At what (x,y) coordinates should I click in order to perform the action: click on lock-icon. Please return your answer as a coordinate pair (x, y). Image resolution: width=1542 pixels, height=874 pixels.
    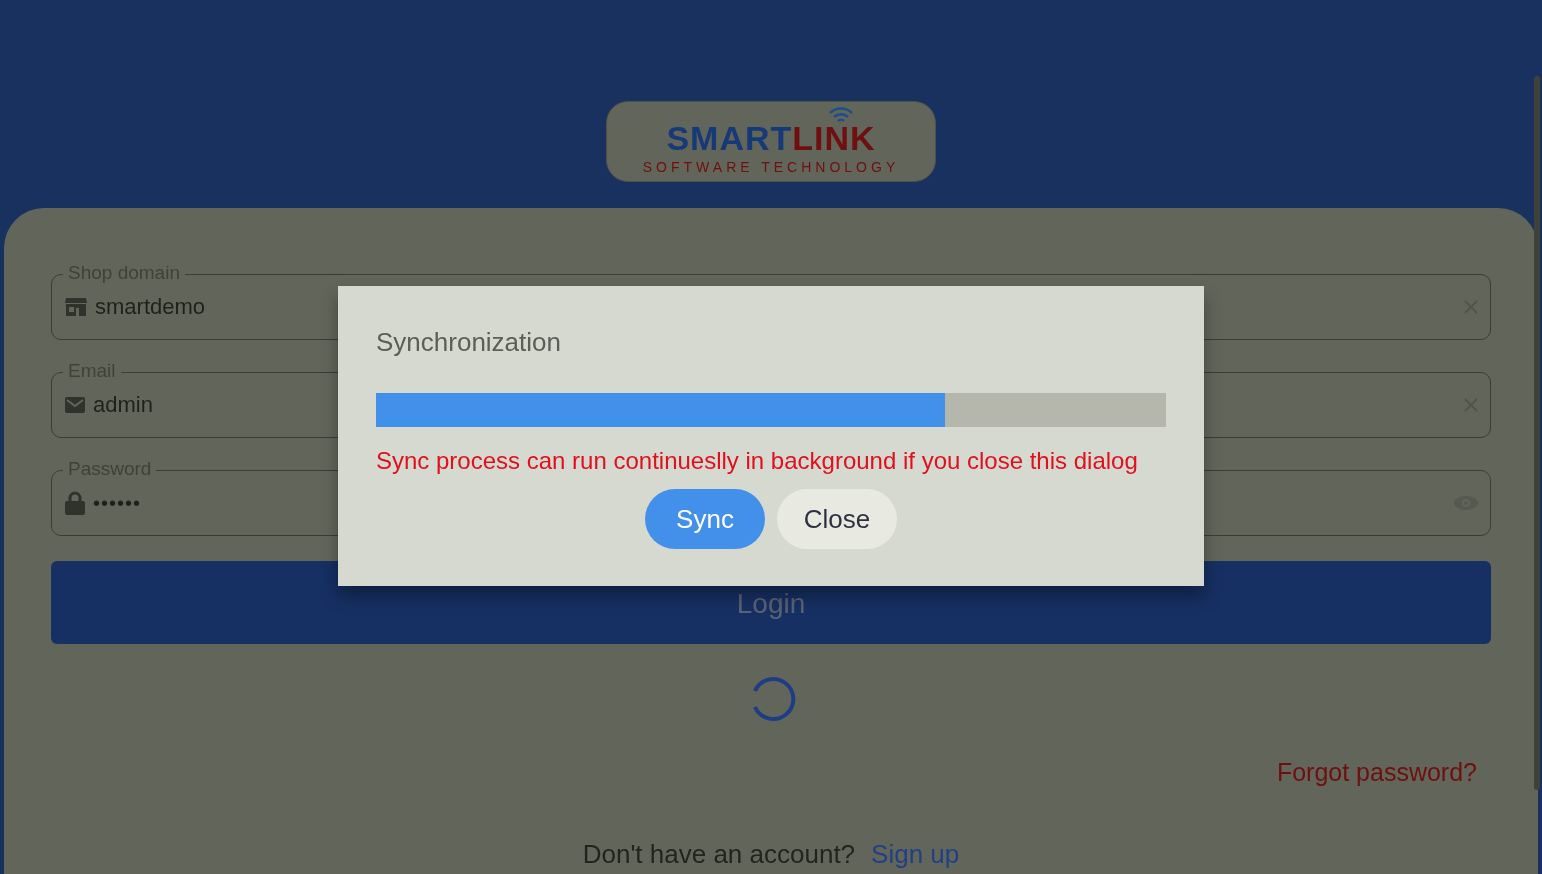
    Looking at the image, I should click on (75, 502).